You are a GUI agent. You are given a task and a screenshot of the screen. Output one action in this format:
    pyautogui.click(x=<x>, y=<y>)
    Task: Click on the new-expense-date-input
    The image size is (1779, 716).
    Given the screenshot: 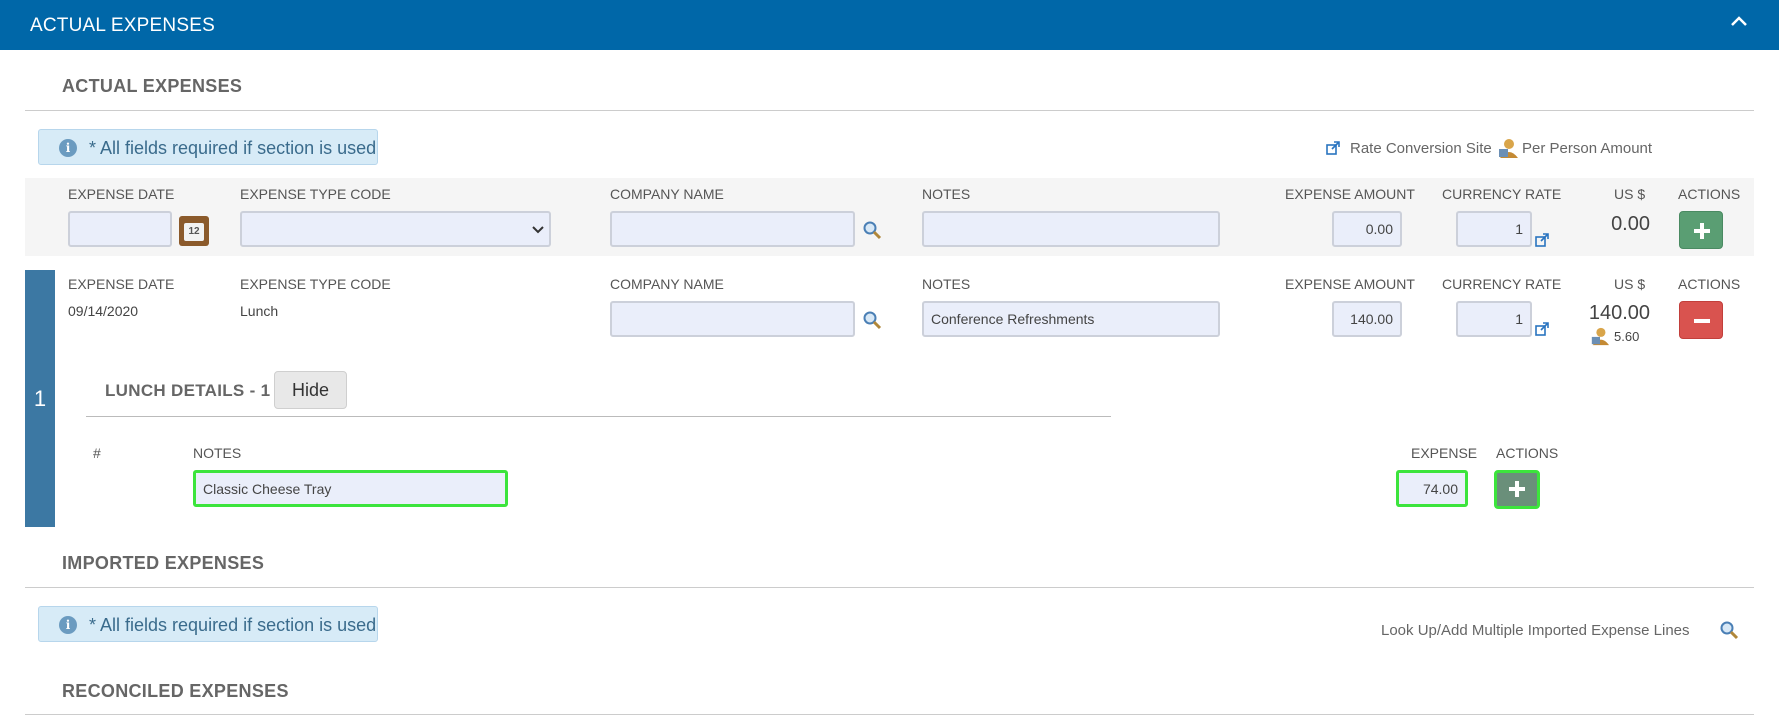 What is the action you would take?
    pyautogui.click(x=120, y=229)
    